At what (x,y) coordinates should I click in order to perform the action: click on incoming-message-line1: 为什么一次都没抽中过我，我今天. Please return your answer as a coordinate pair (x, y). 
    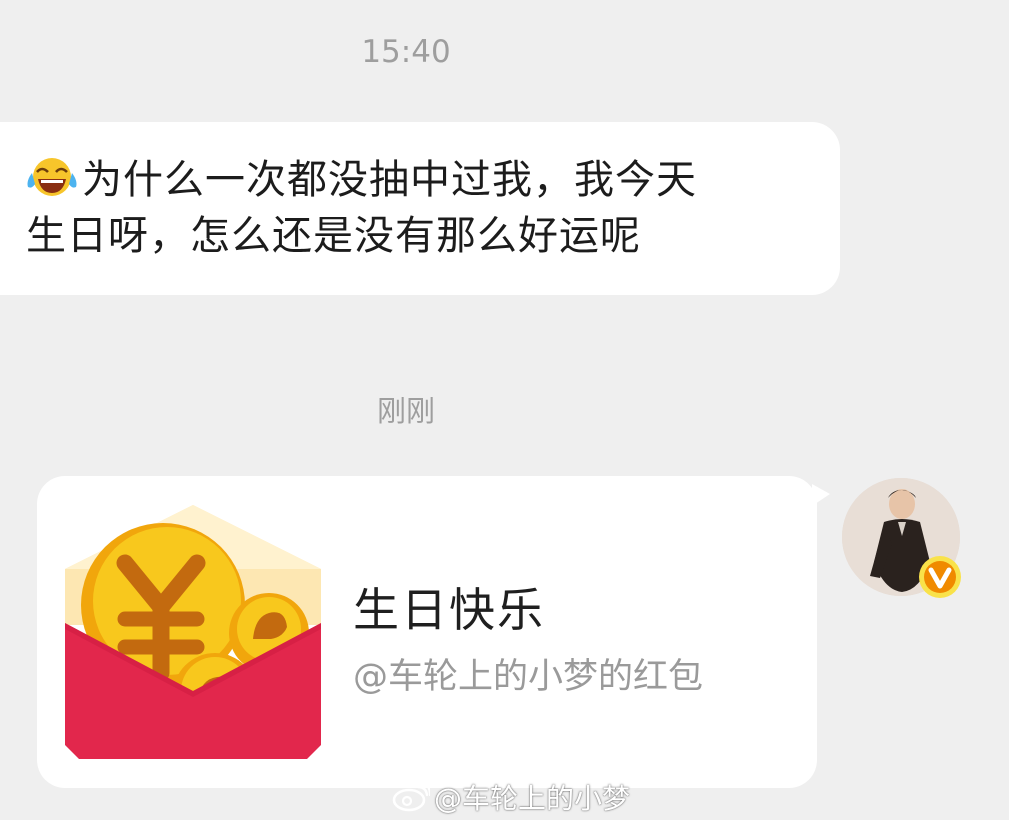
    Looking at the image, I should click on (389, 180).